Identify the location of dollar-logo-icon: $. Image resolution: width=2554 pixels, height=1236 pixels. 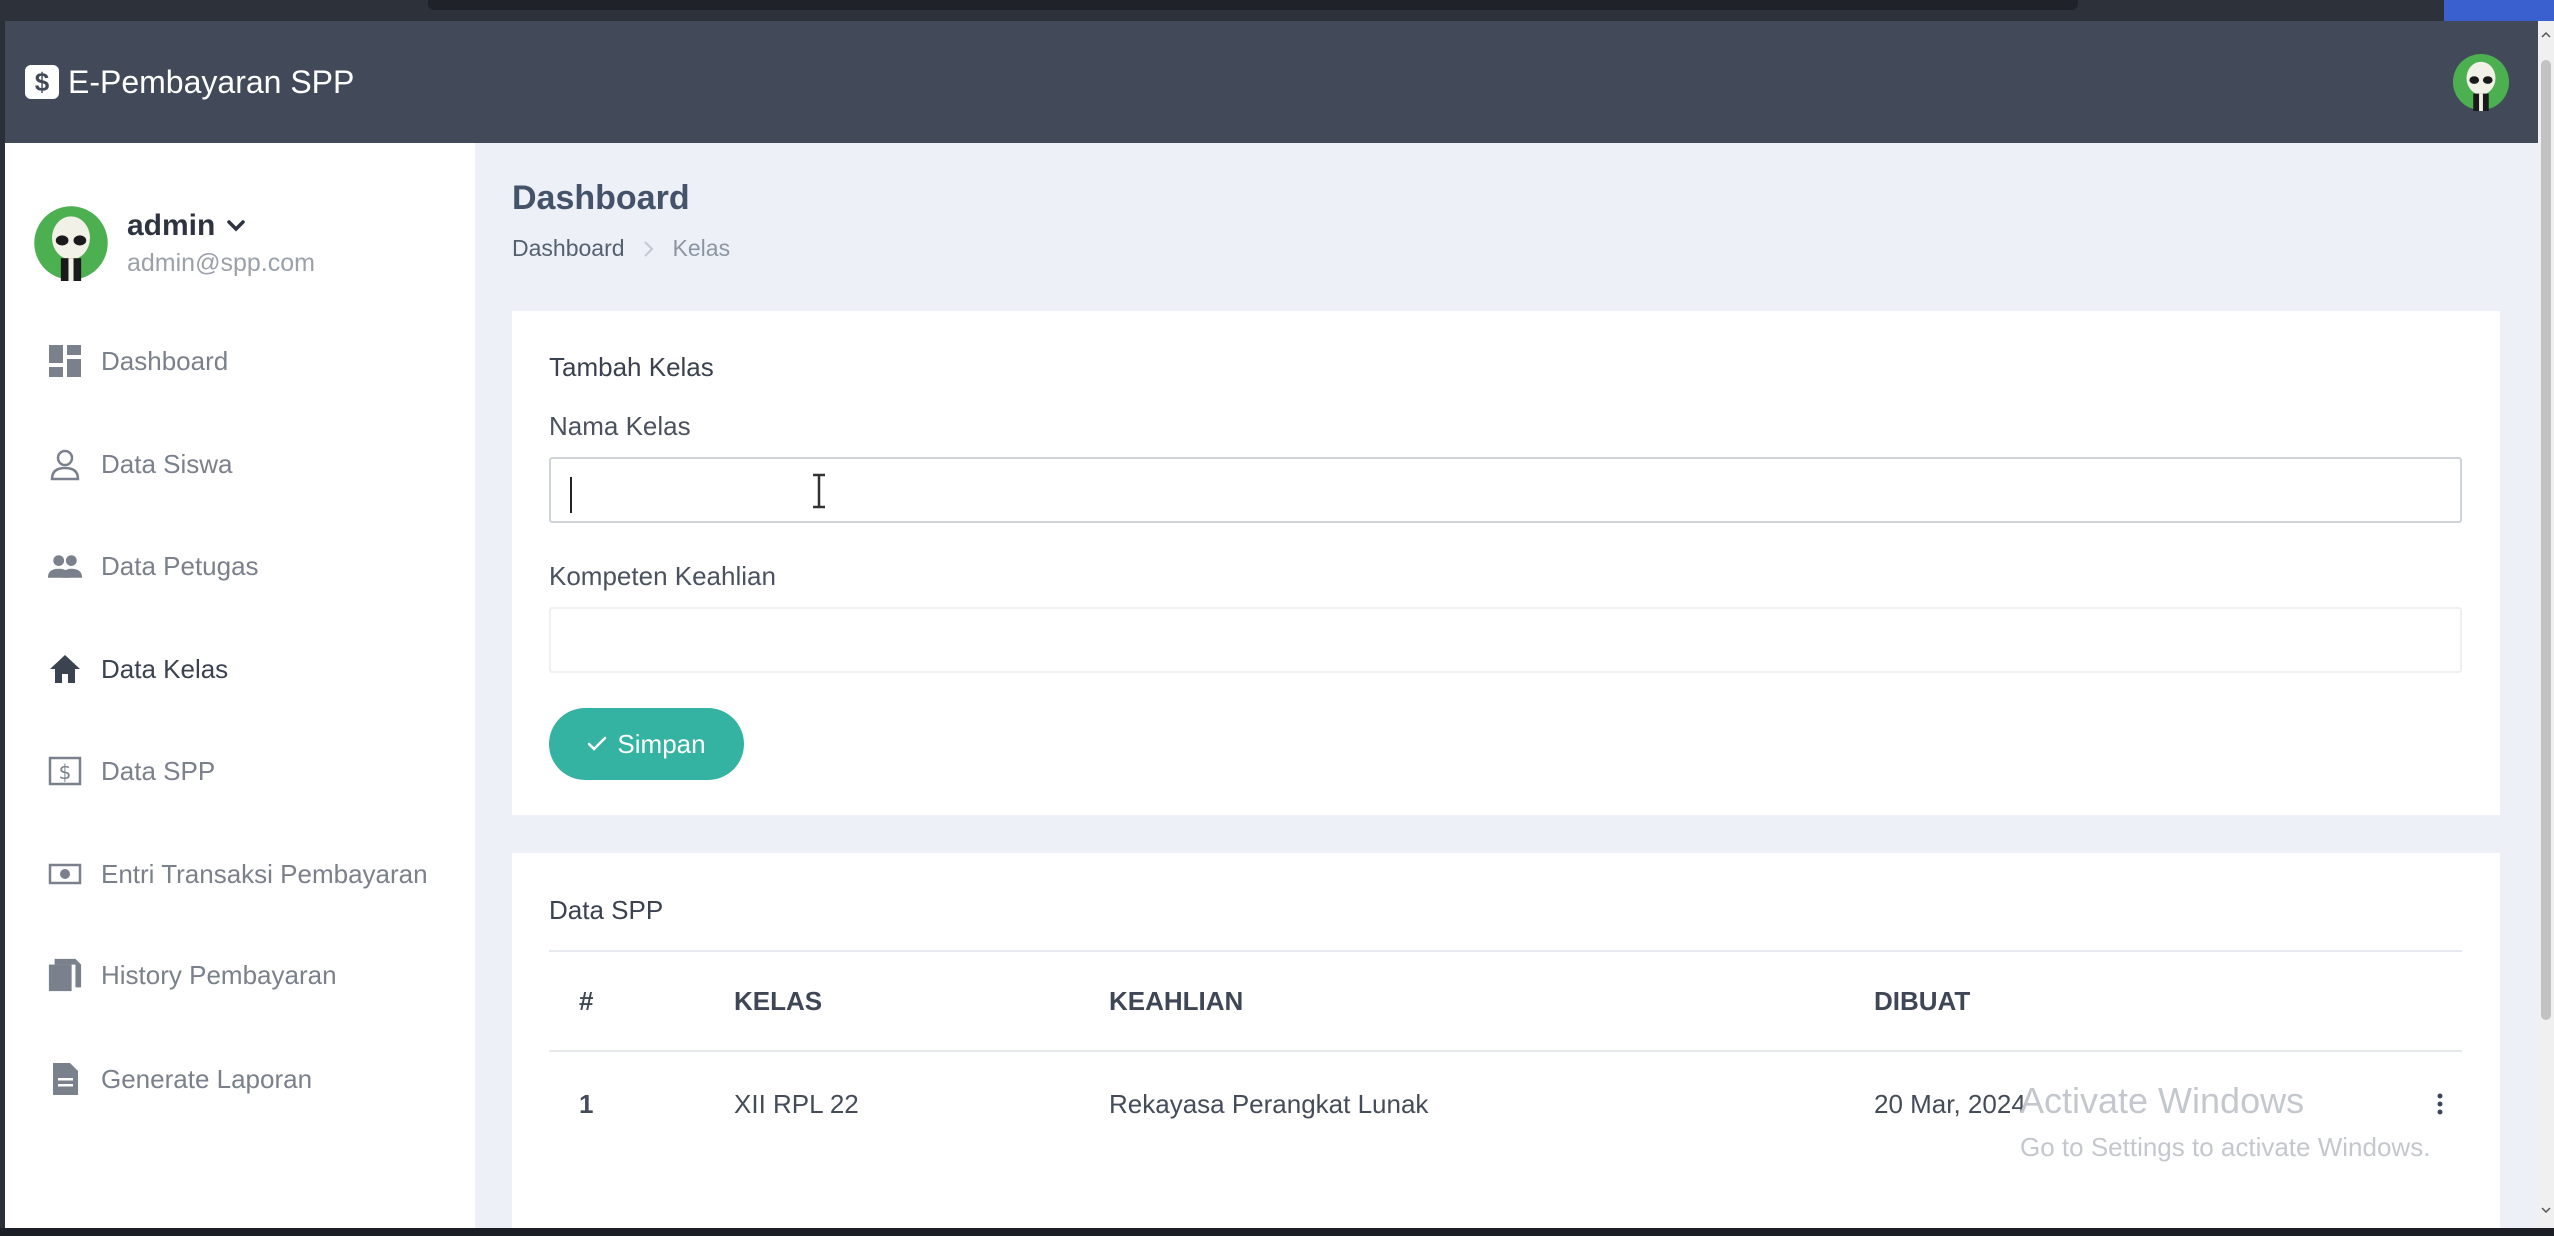
(42, 82).